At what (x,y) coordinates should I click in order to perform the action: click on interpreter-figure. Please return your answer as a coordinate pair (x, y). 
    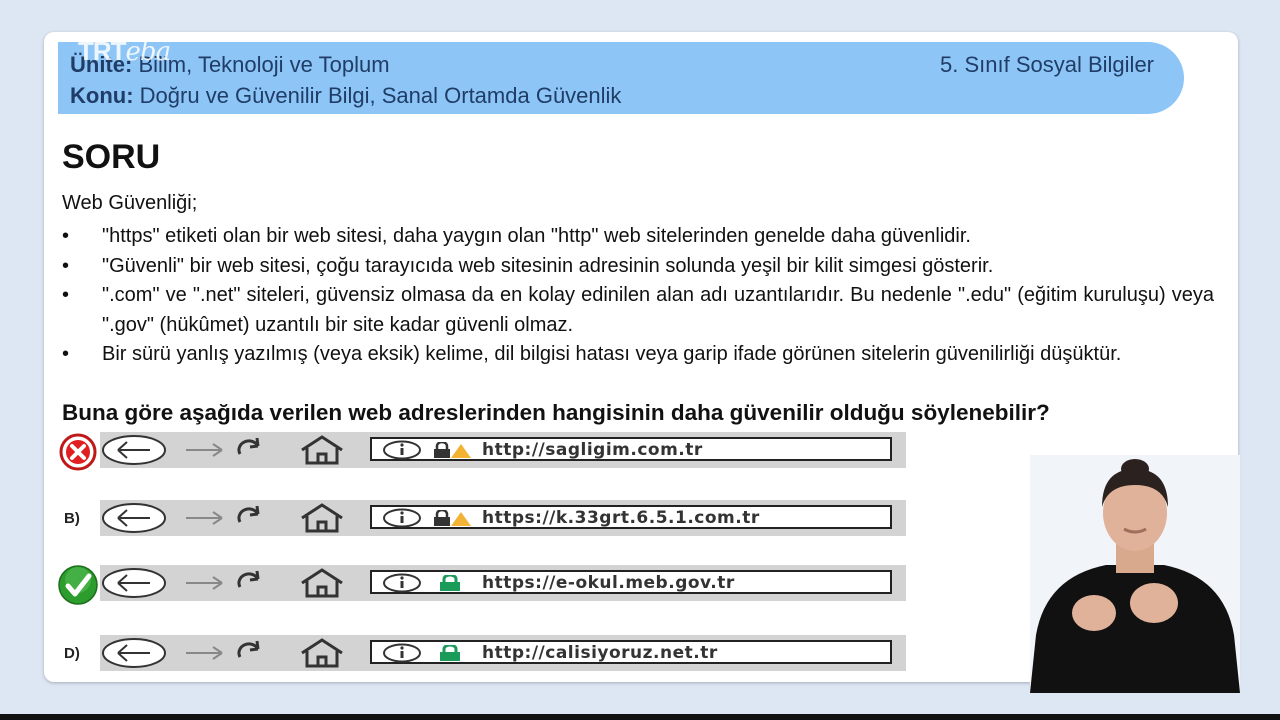
    Looking at the image, I should click on (1135, 576).